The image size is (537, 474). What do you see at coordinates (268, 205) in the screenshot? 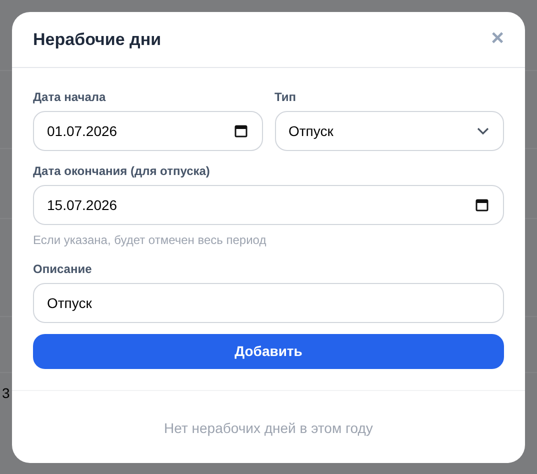
I see `date-field: 15.07.2026` at bounding box center [268, 205].